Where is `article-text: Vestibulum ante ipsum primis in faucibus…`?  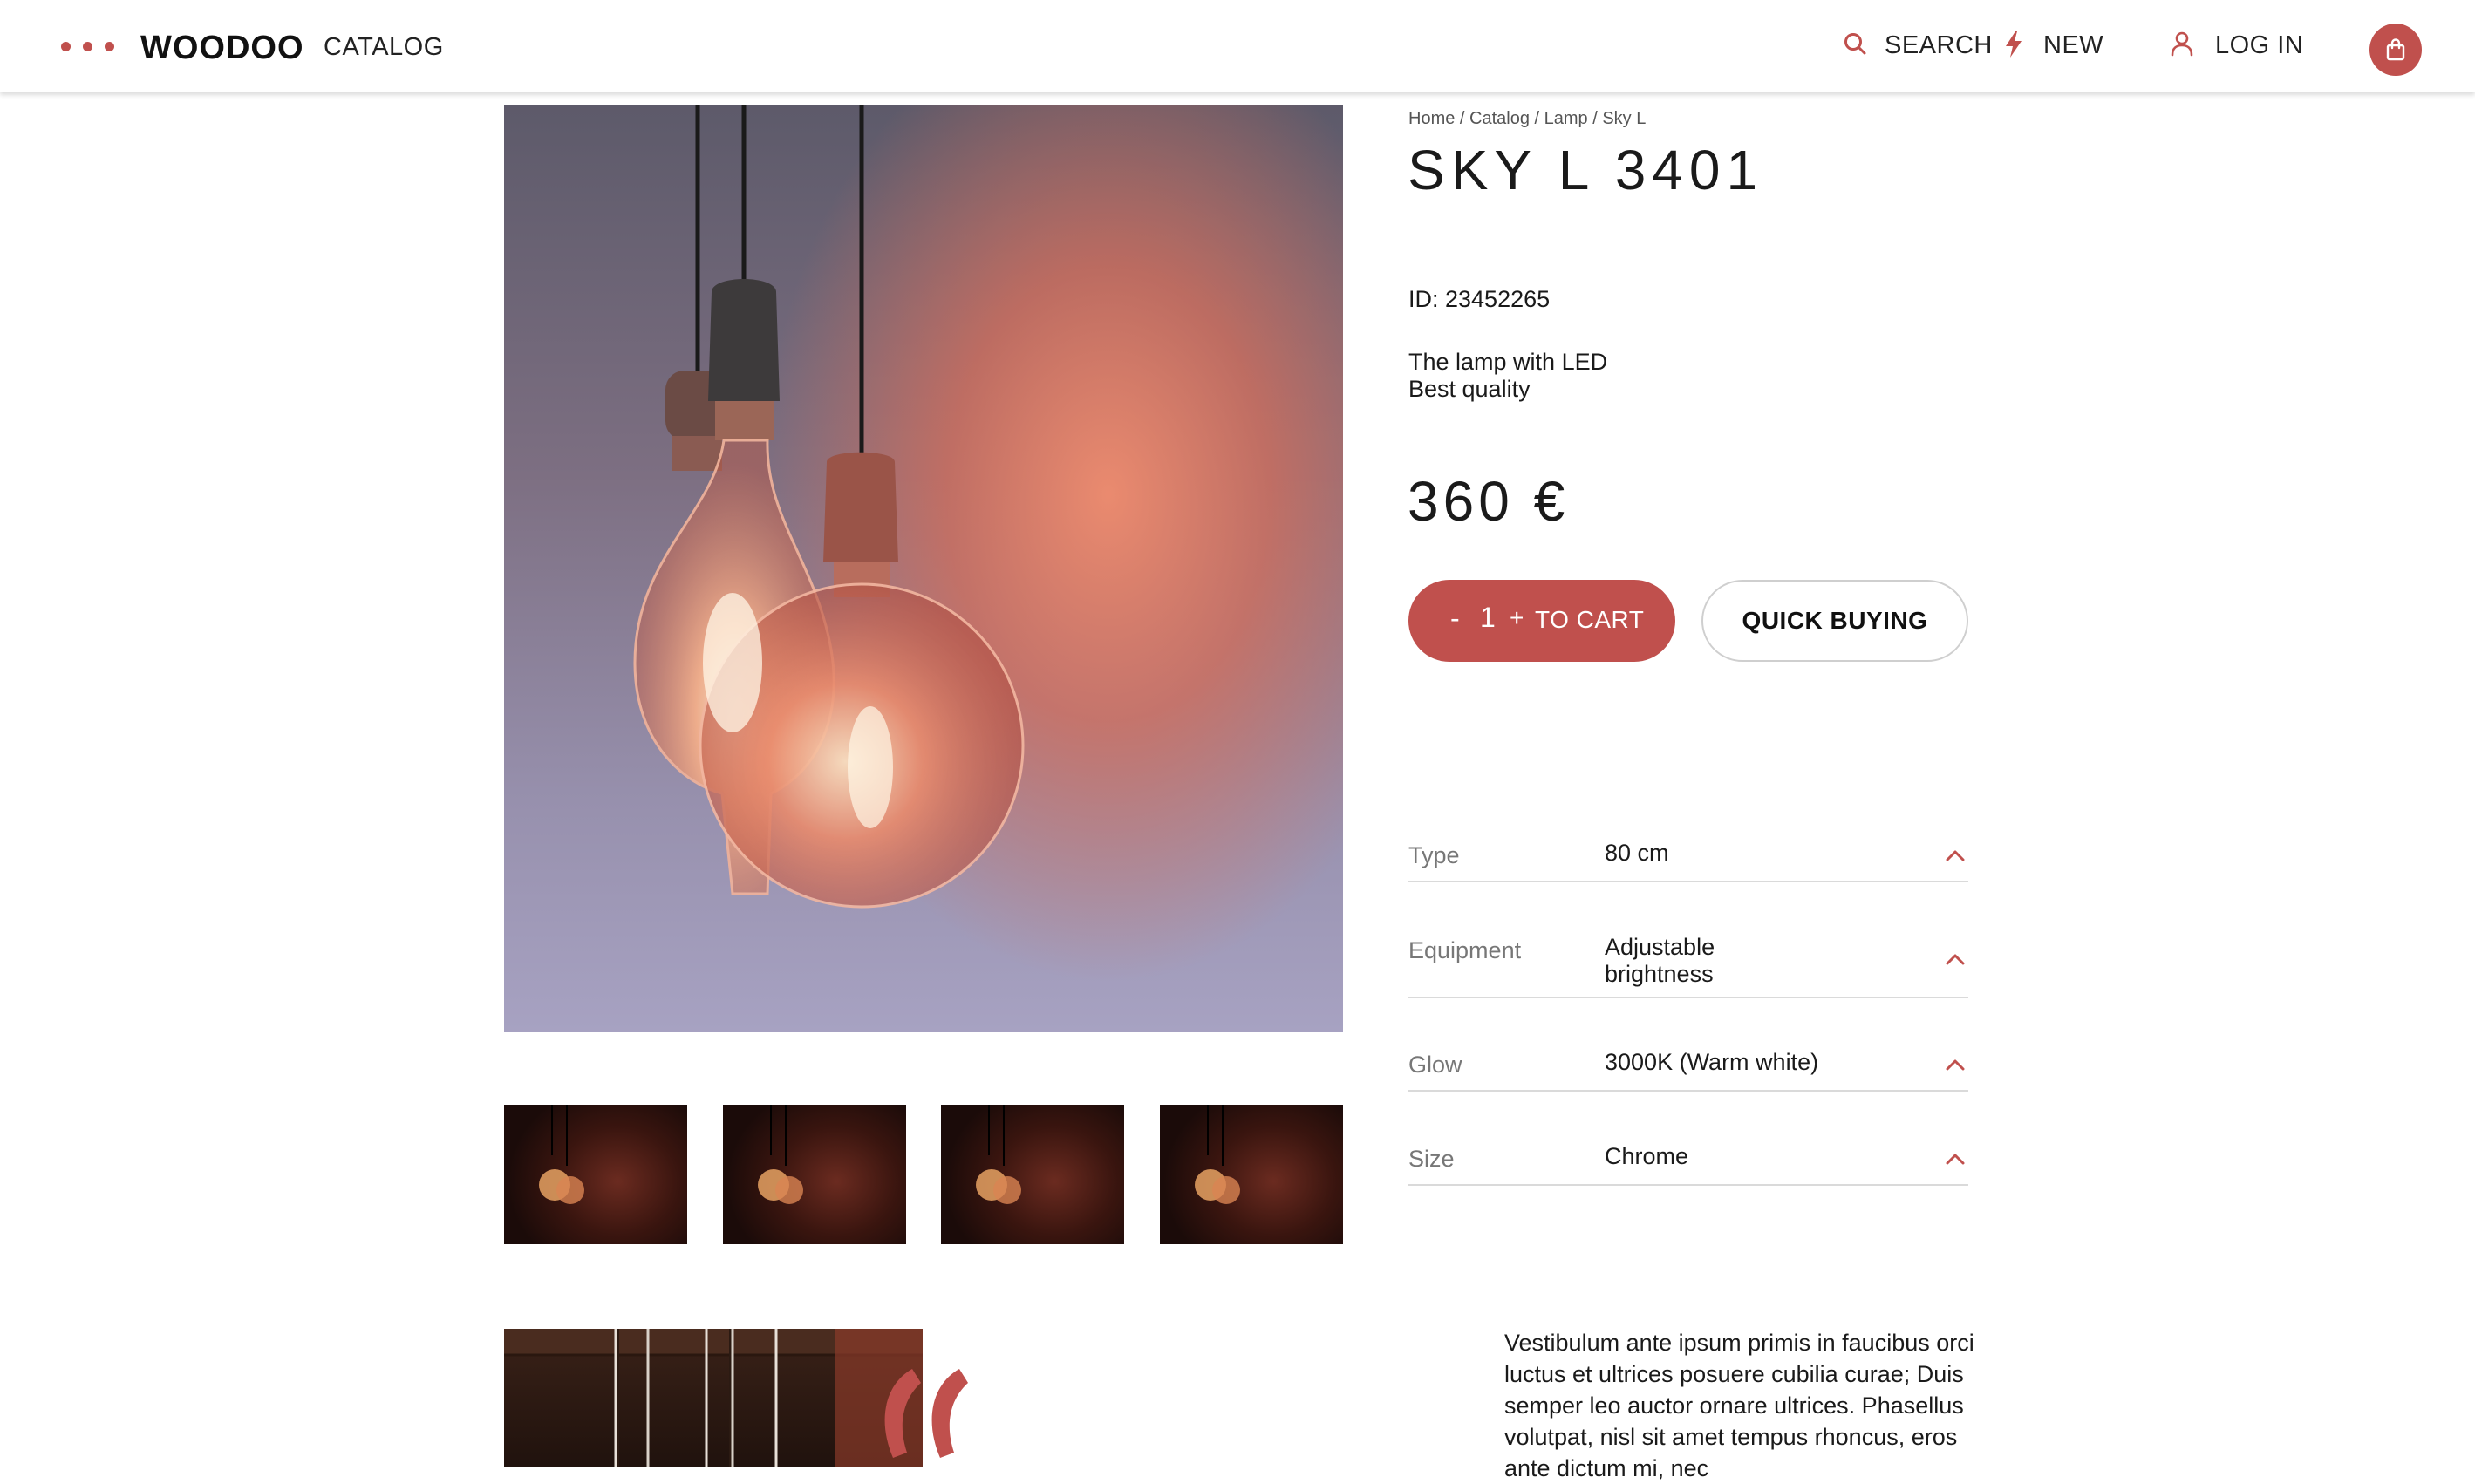 article-text: Vestibulum ante ipsum primis in faucibus… is located at coordinates (1739, 1405).